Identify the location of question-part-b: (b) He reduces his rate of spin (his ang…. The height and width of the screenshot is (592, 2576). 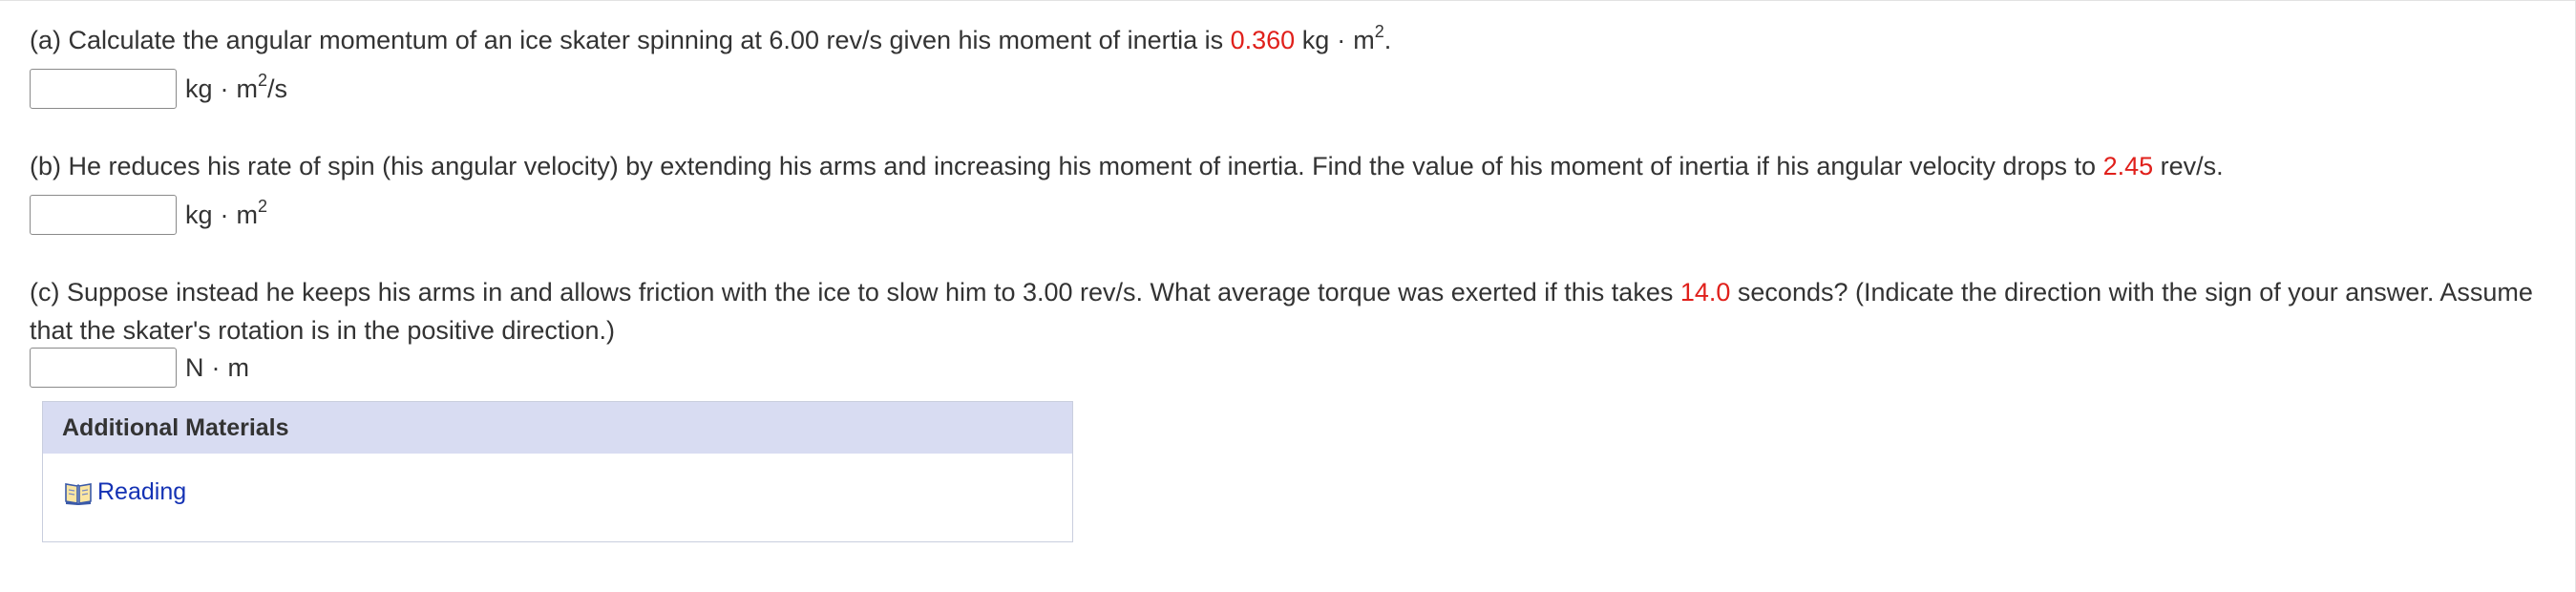
(1127, 166).